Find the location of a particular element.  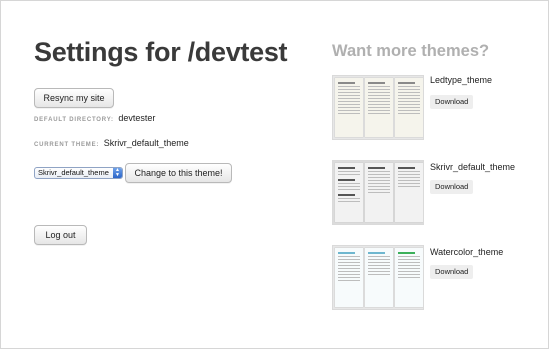

theme-select-value: Skrivr_default_theme is located at coordinates (73, 172).